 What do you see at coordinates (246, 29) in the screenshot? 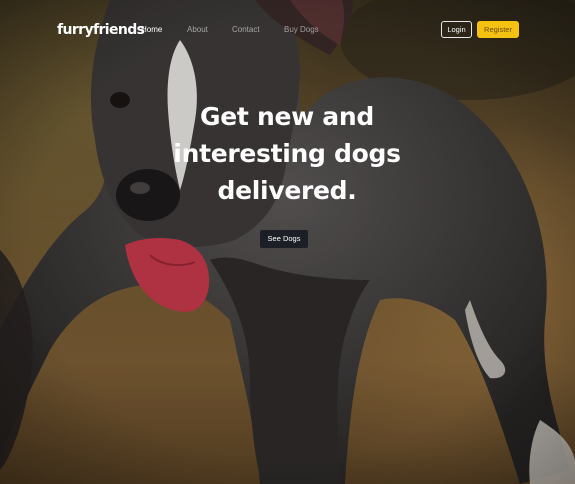
I see `nav-link-contact: Contact` at bounding box center [246, 29].